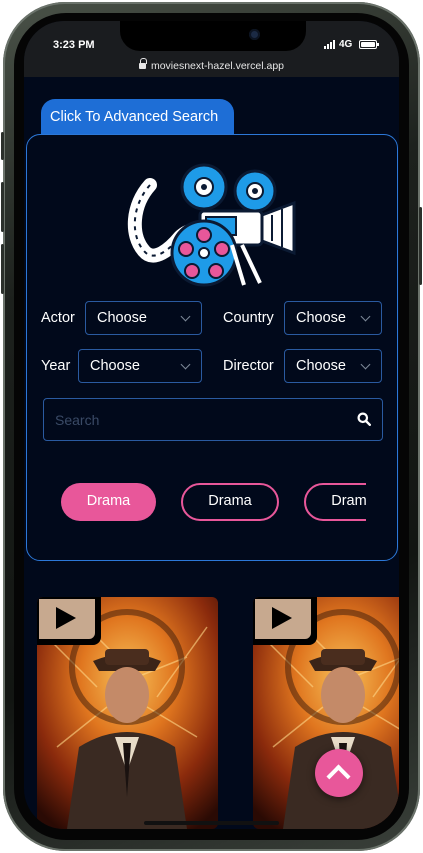 The height and width of the screenshot is (853, 423). Describe the element at coordinates (248, 318) in the screenshot. I see `country-label: Country` at that location.